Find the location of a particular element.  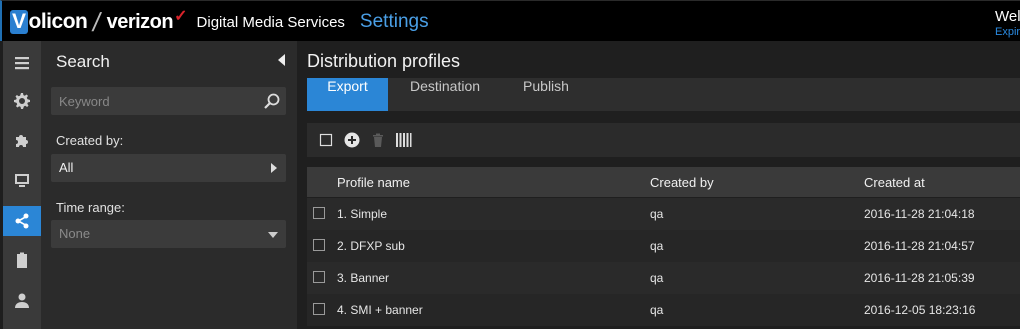

created-at-cell: 2016-11-28 21:05:39 is located at coordinates (919, 278).